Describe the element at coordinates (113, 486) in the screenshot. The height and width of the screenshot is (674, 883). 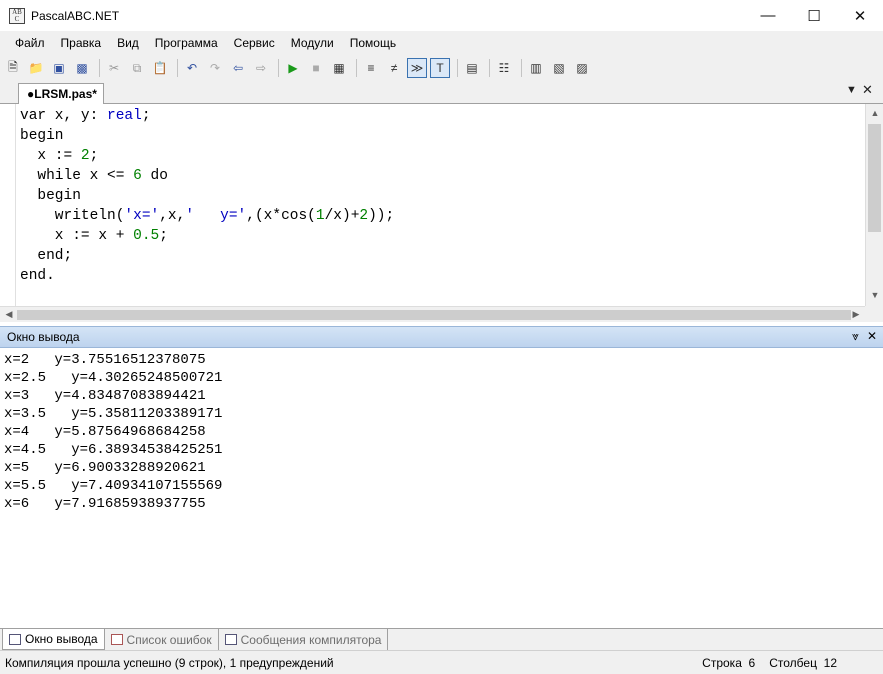
I see `output-line: x=5.5 y=7.40934107155569` at that location.